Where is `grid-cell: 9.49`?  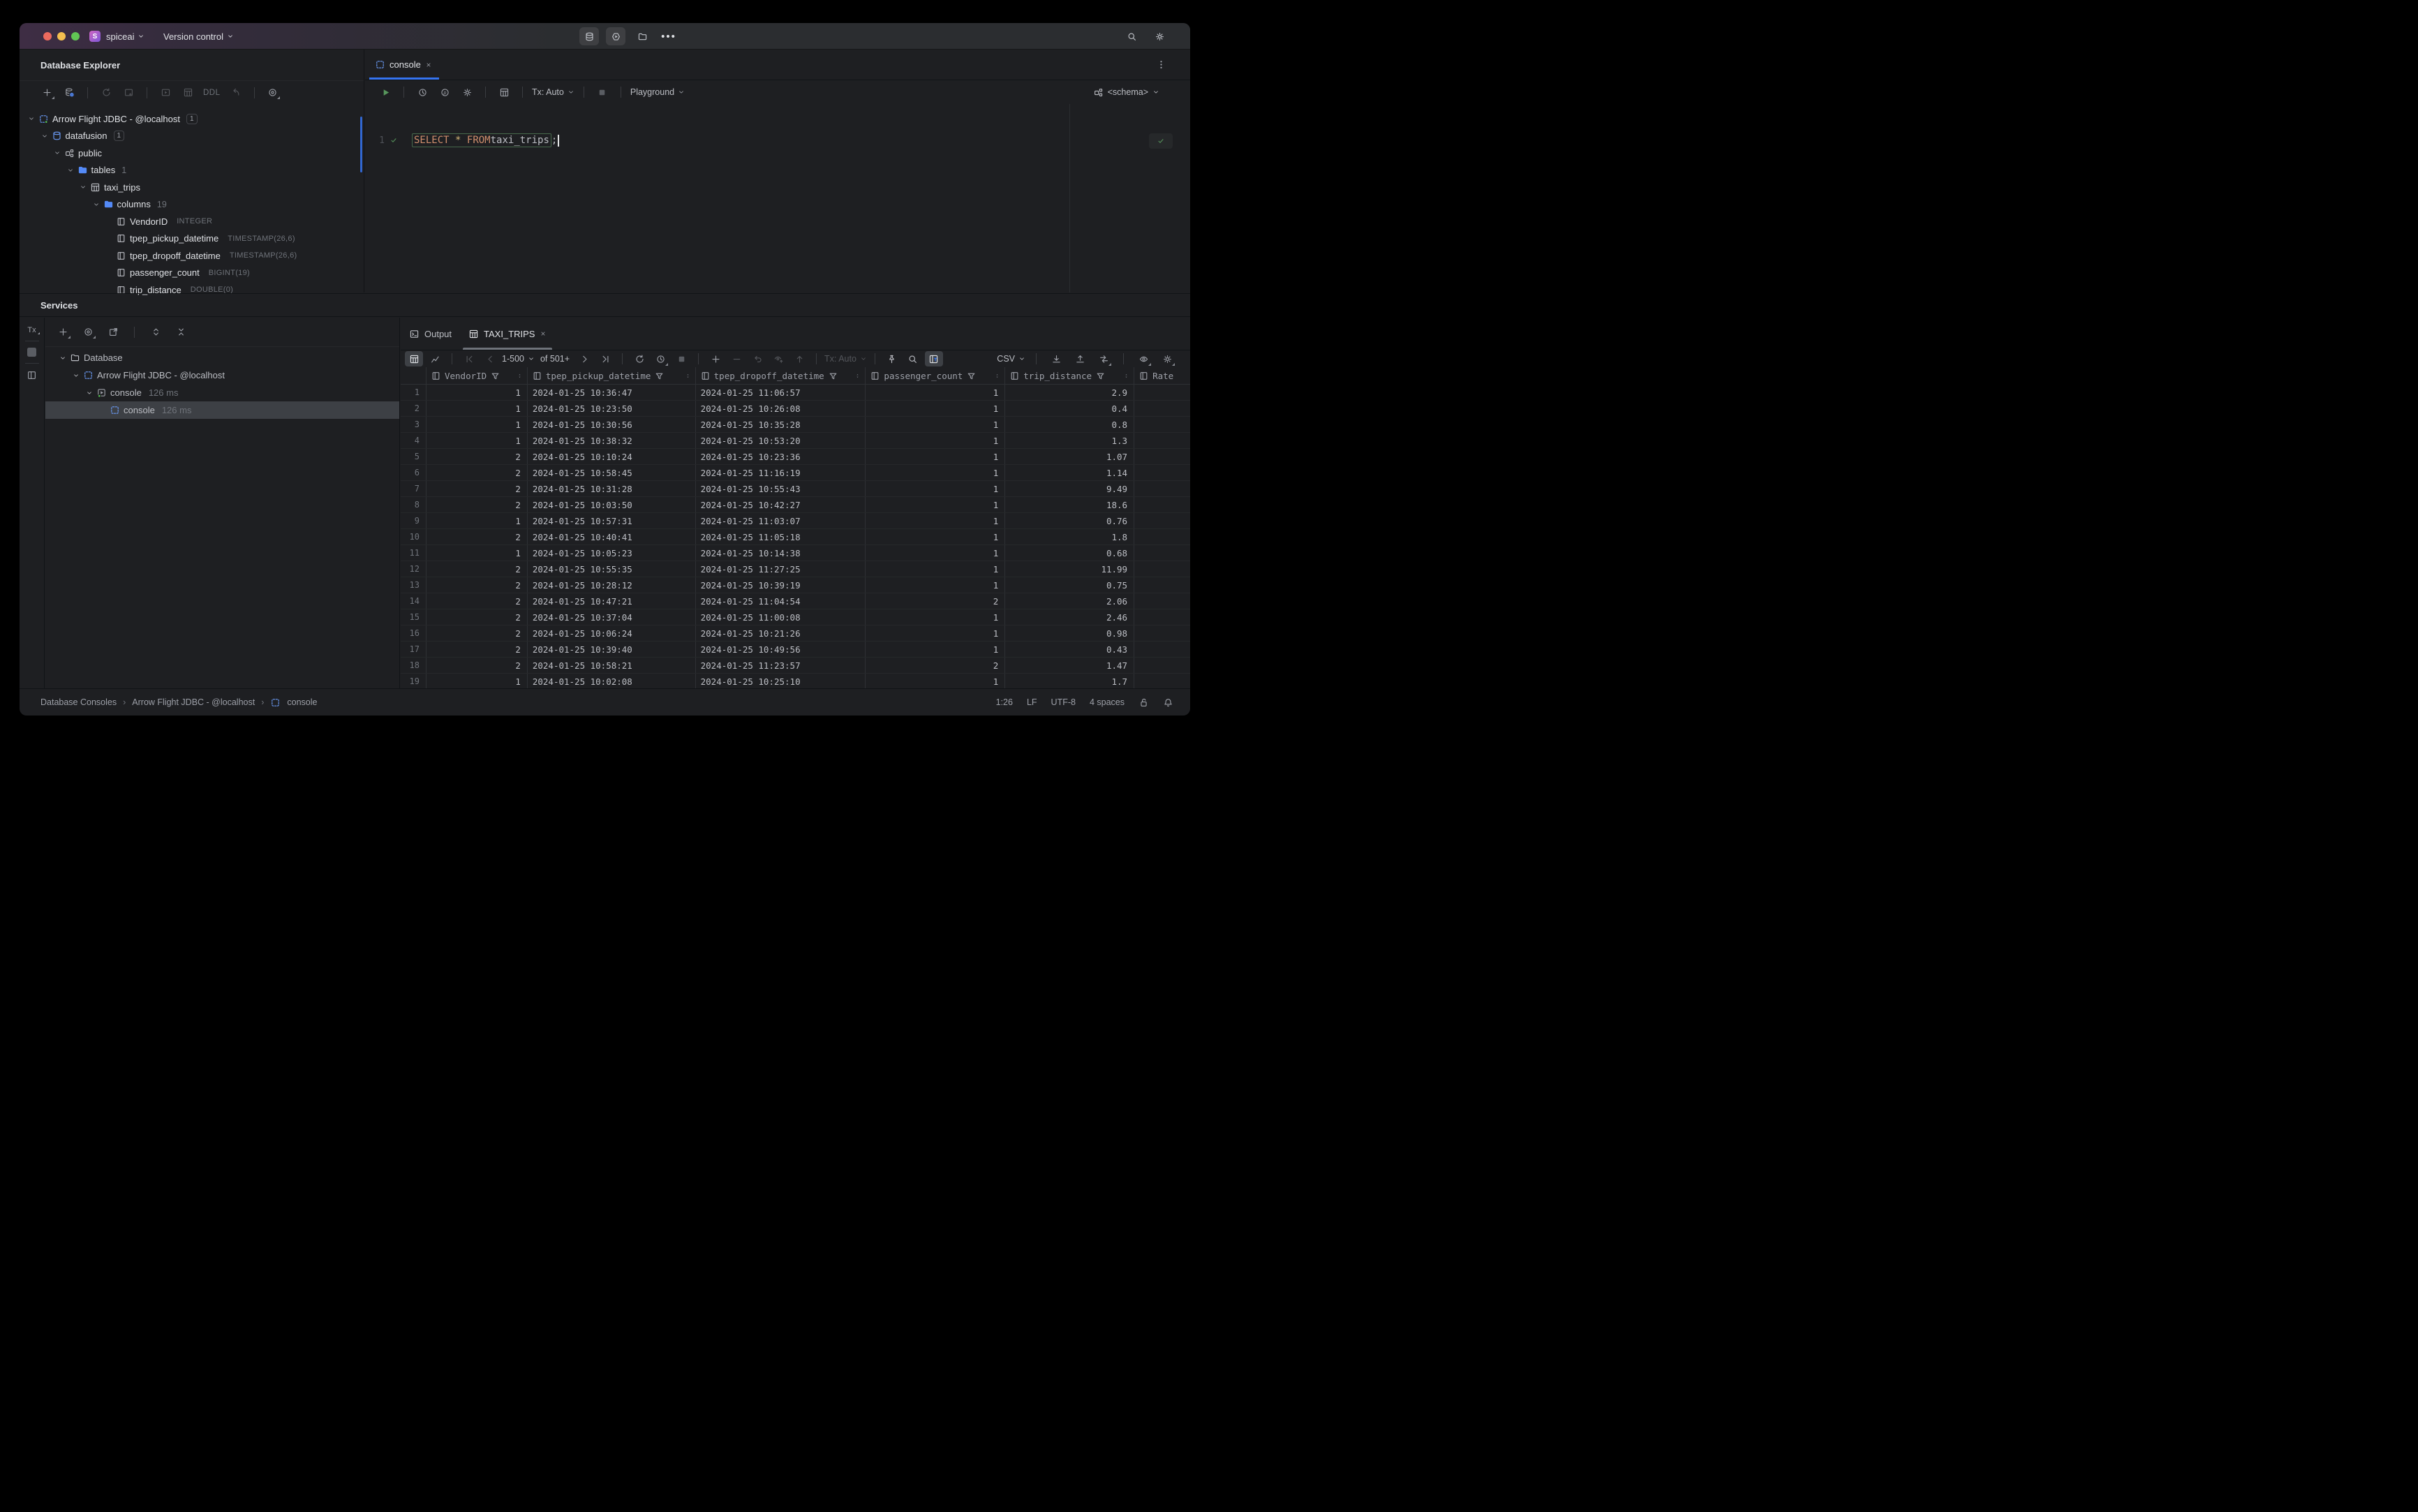
grid-cell: 9.49 is located at coordinates (1070, 488).